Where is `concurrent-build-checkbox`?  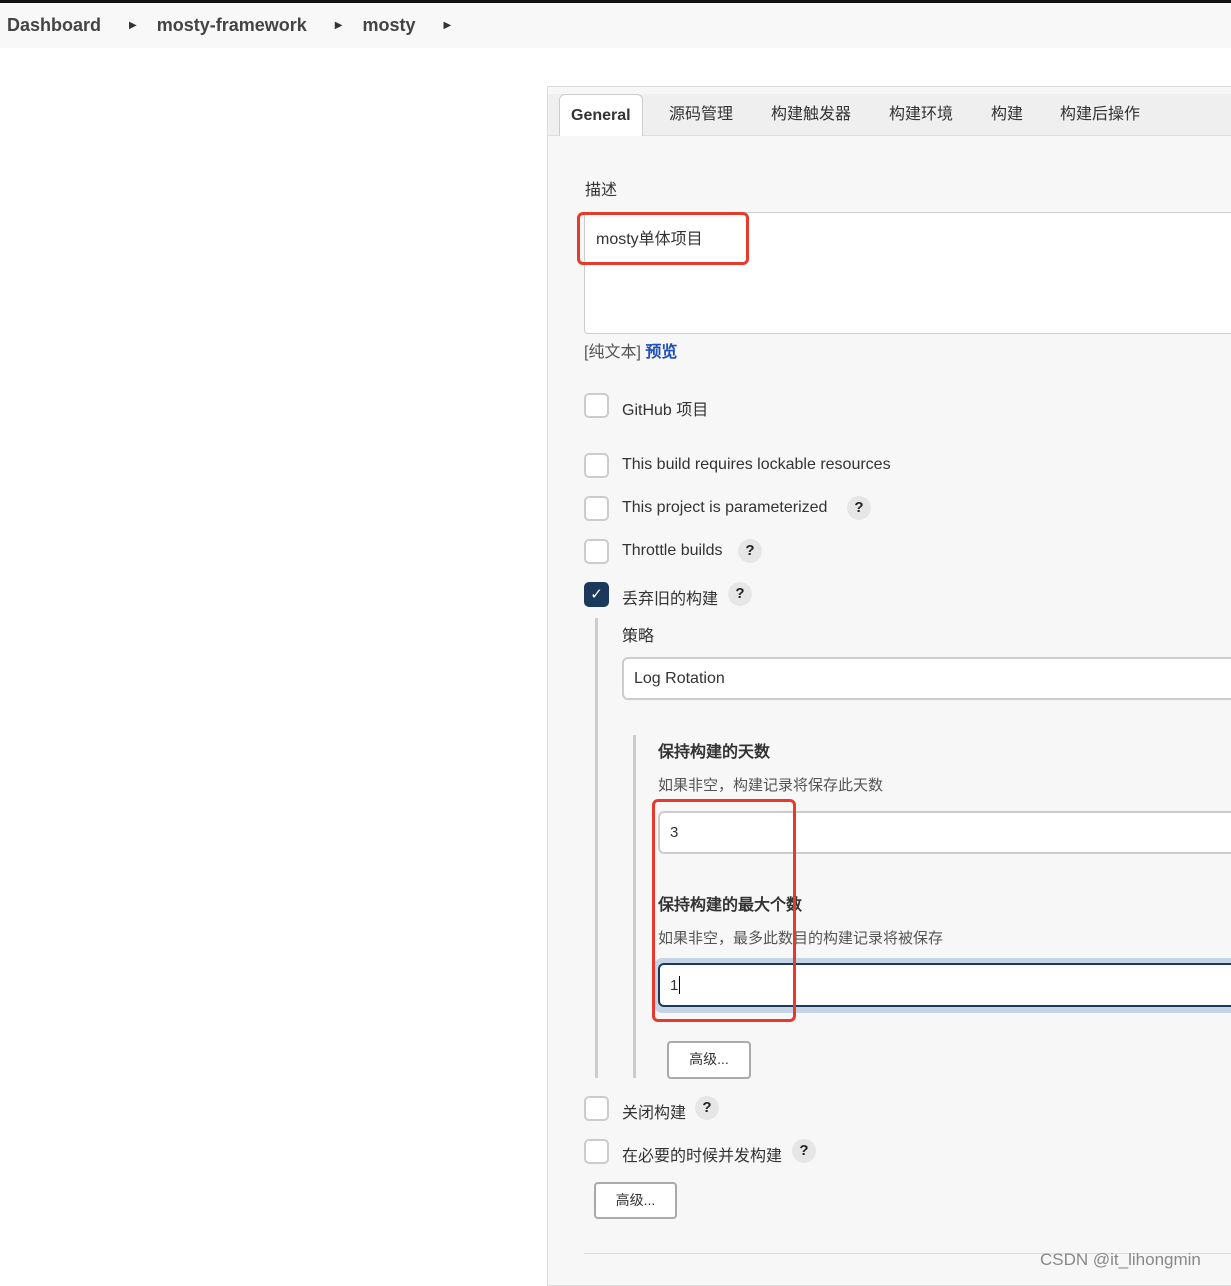 concurrent-build-checkbox is located at coordinates (596, 1151).